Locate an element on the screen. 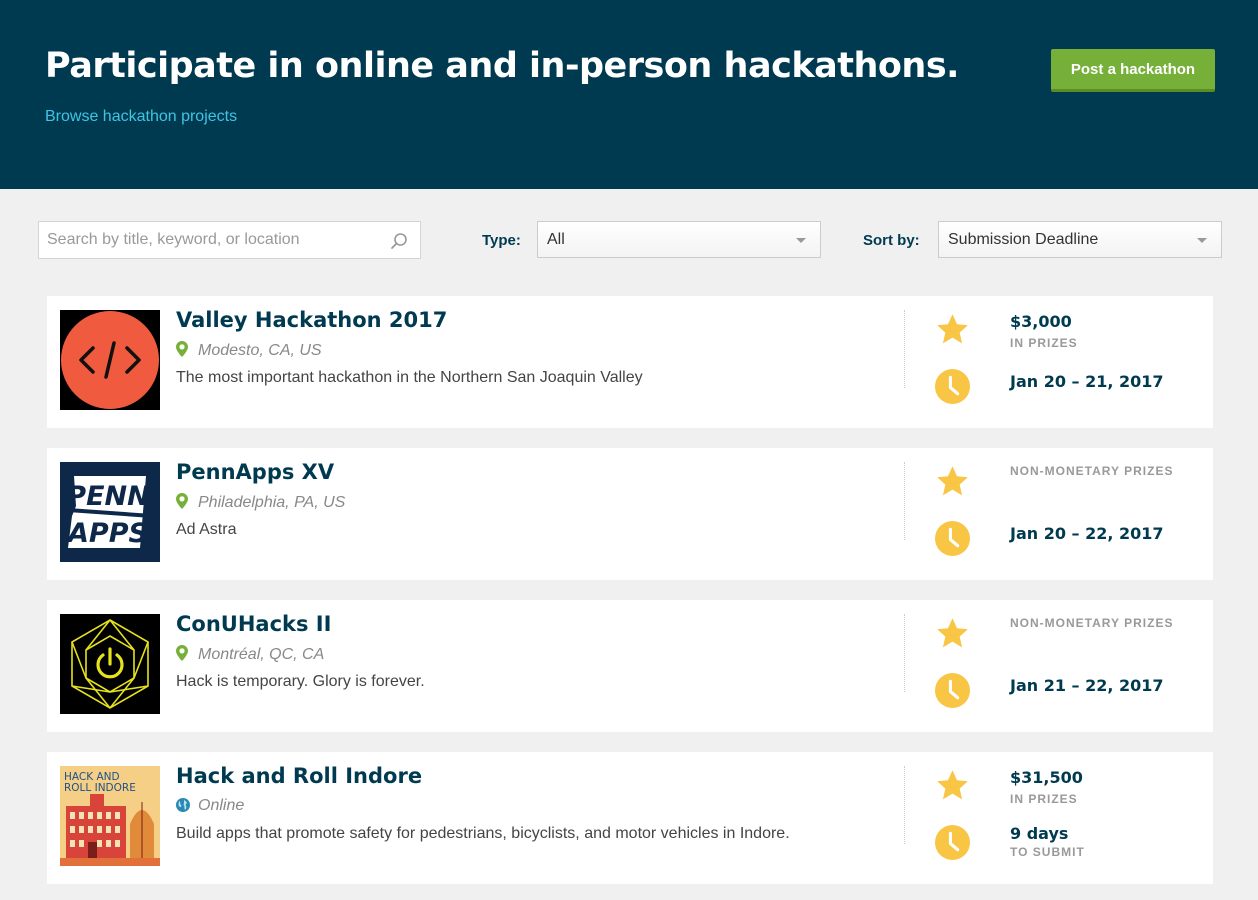  prize-amount: $3,000 is located at coordinates (1041, 321).